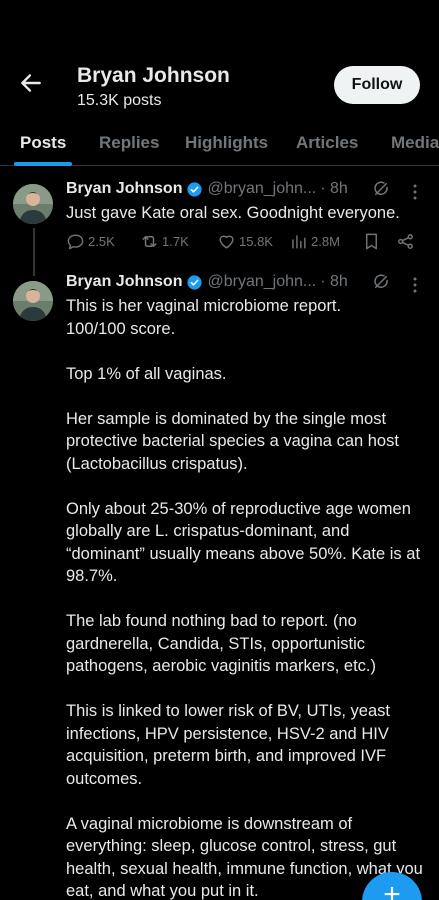  Describe the element at coordinates (43, 164) in the screenshot. I see `active-tab-indicator` at that location.